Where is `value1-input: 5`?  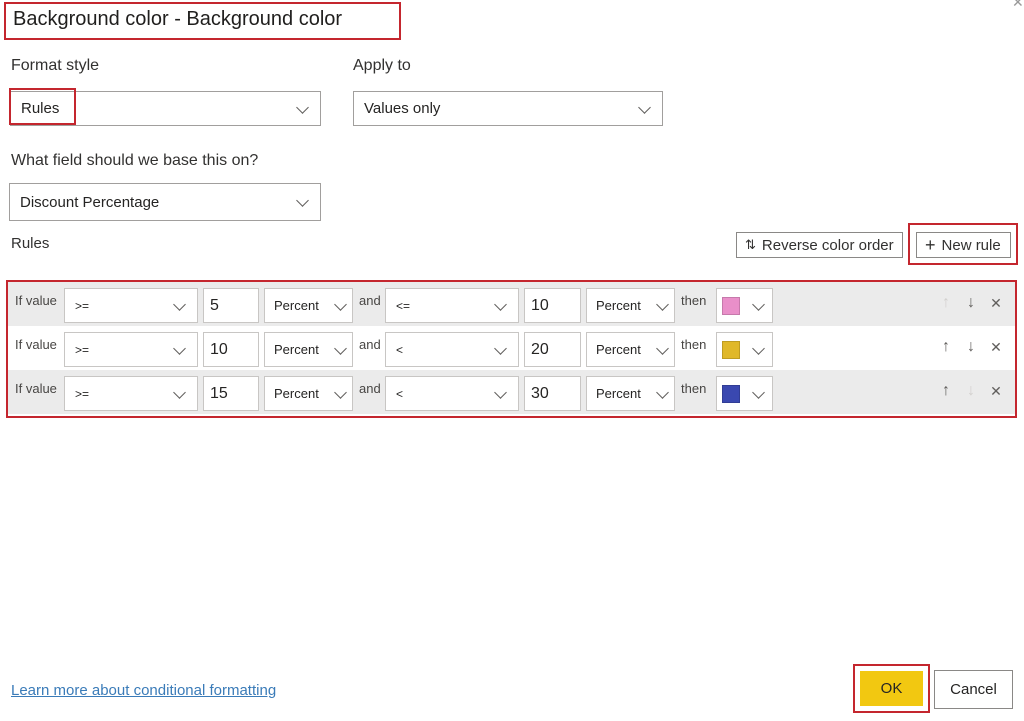 value1-input: 5 is located at coordinates (231, 305).